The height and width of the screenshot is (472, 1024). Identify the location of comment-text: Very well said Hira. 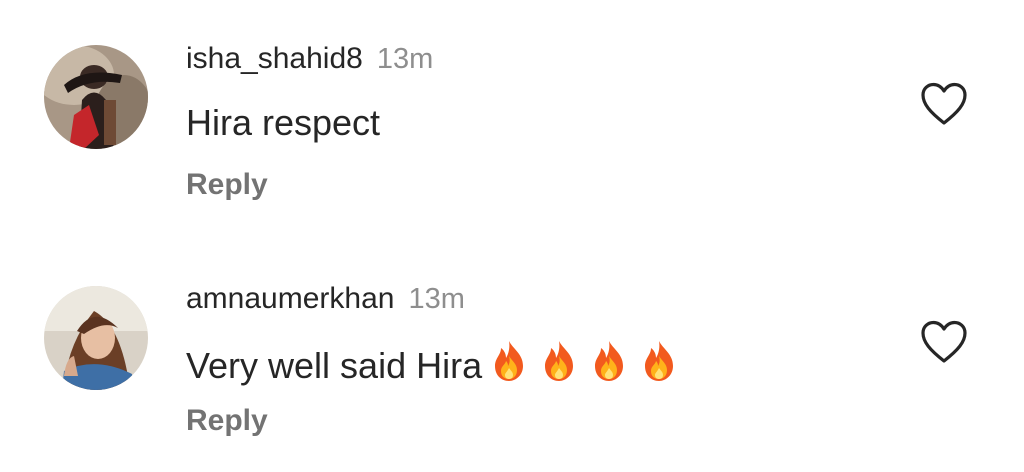
(434, 362).